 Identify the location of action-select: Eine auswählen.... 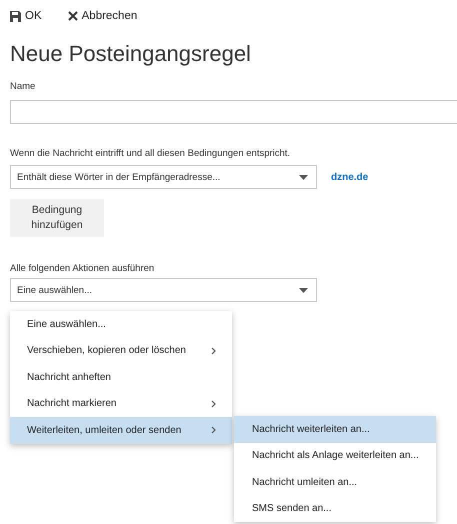
(163, 290).